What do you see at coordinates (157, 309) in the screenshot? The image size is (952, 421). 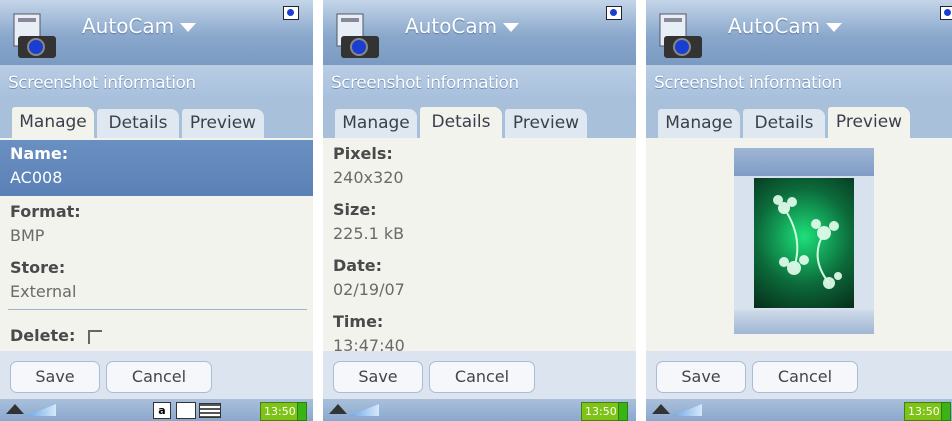 I see `divider` at bounding box center [157, 309].